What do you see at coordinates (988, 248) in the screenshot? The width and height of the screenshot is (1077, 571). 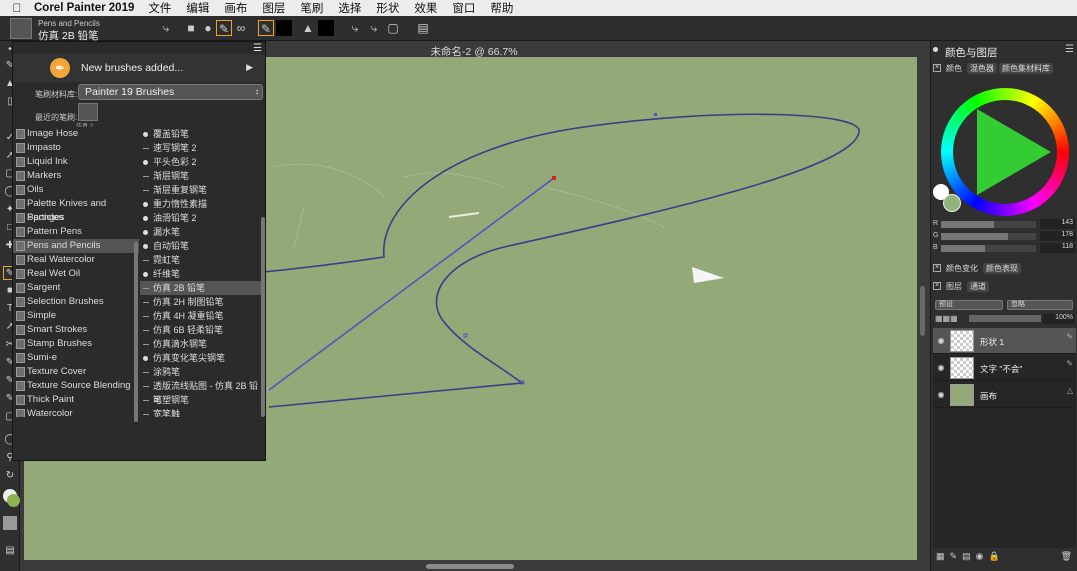 I see `b-slider` at bounding box center [988, 248].